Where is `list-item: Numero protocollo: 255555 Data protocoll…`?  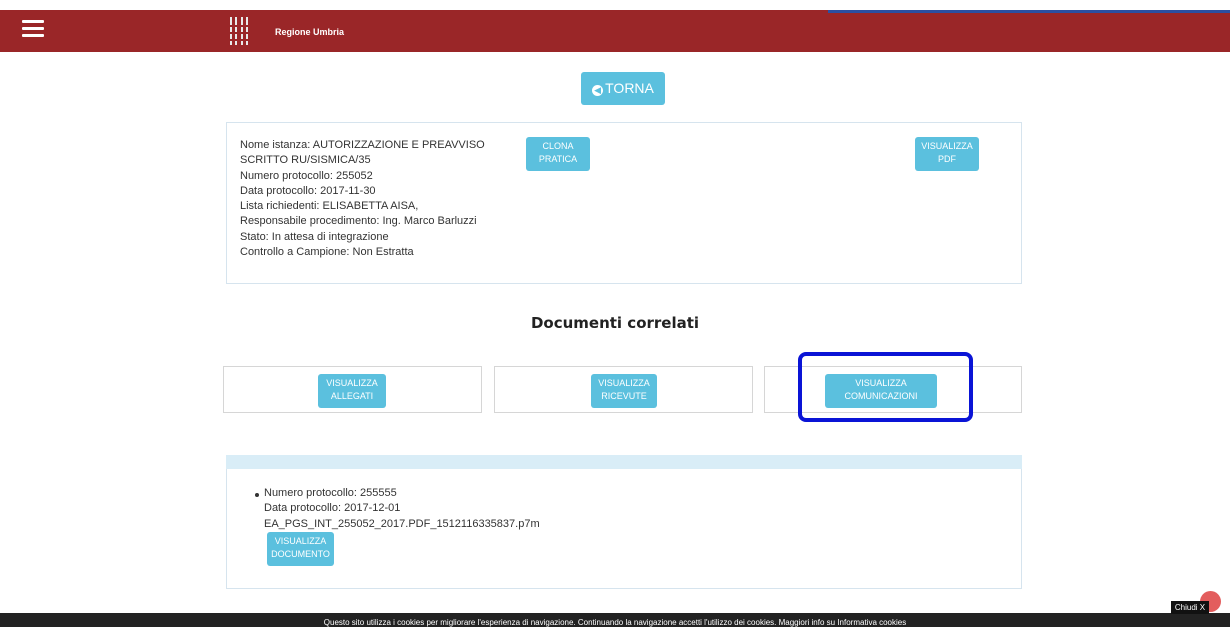
list-item: Numero protocollo: 255555 Data protocoll… is located at coordinates (402, 509).